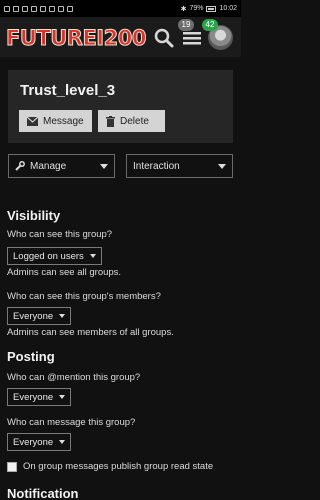  Describe the element at coordinates (84, 296) in the screenshot. I see `see-members-label: Who can see this group's members?` at that location.